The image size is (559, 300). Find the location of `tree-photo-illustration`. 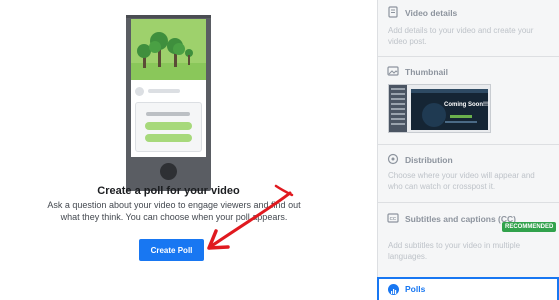

tree-photo-illustration is located at coordinates (168, 49).